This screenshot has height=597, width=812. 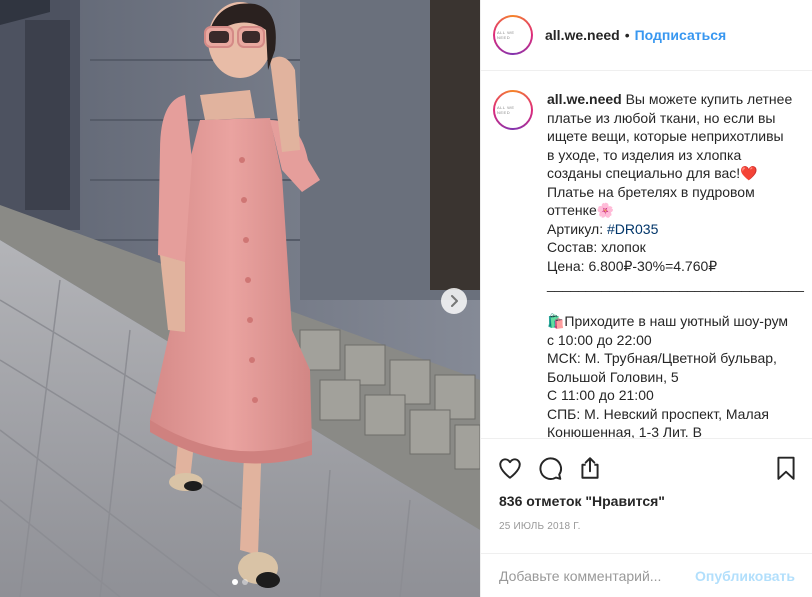 What do you see at coordinates (662, 358) in the screenshot?
I see `caption-line-14: МСК: М. Трубная/Цветной бульвар,` at bounding box center [662, 358].